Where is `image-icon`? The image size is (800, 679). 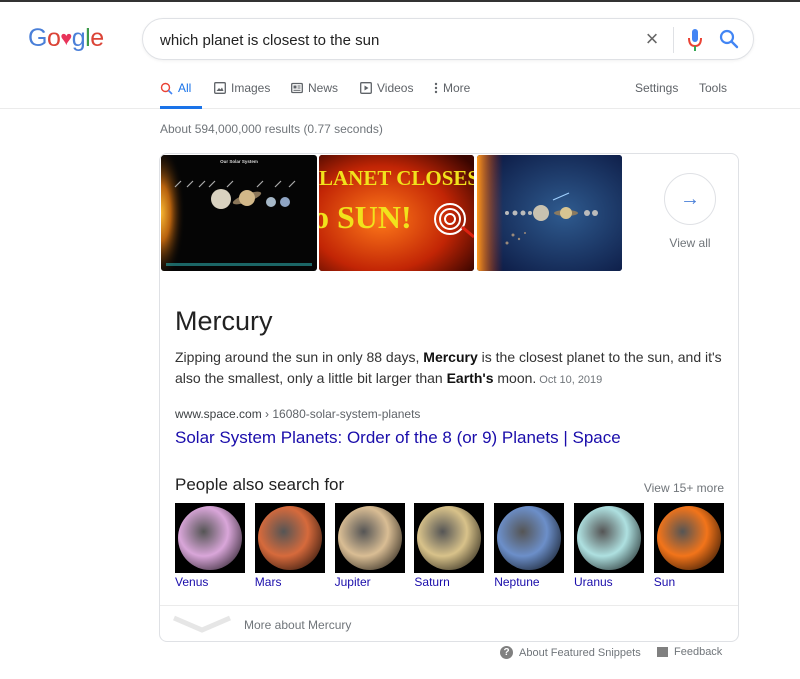
image-icon is located at coordinates (220, 88).